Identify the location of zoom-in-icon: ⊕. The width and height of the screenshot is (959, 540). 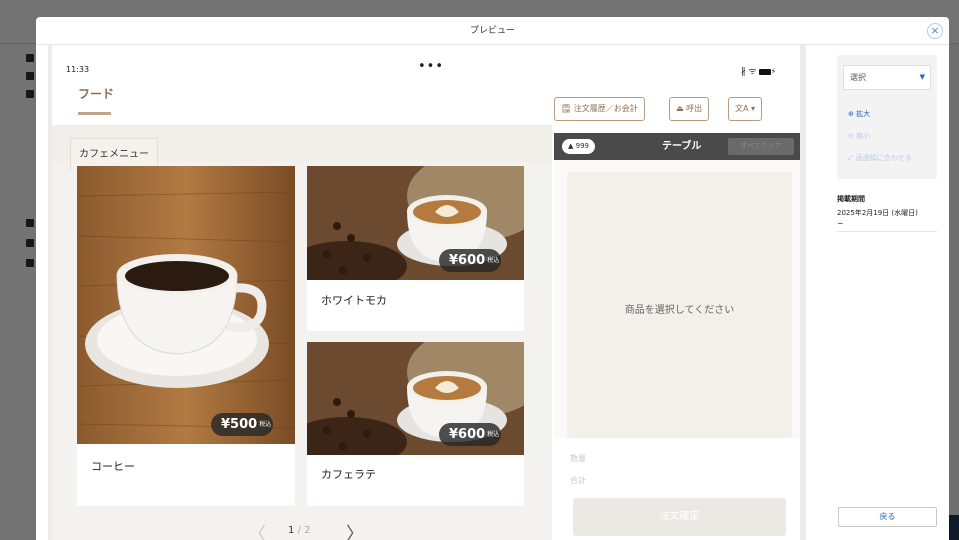
(852, 114).